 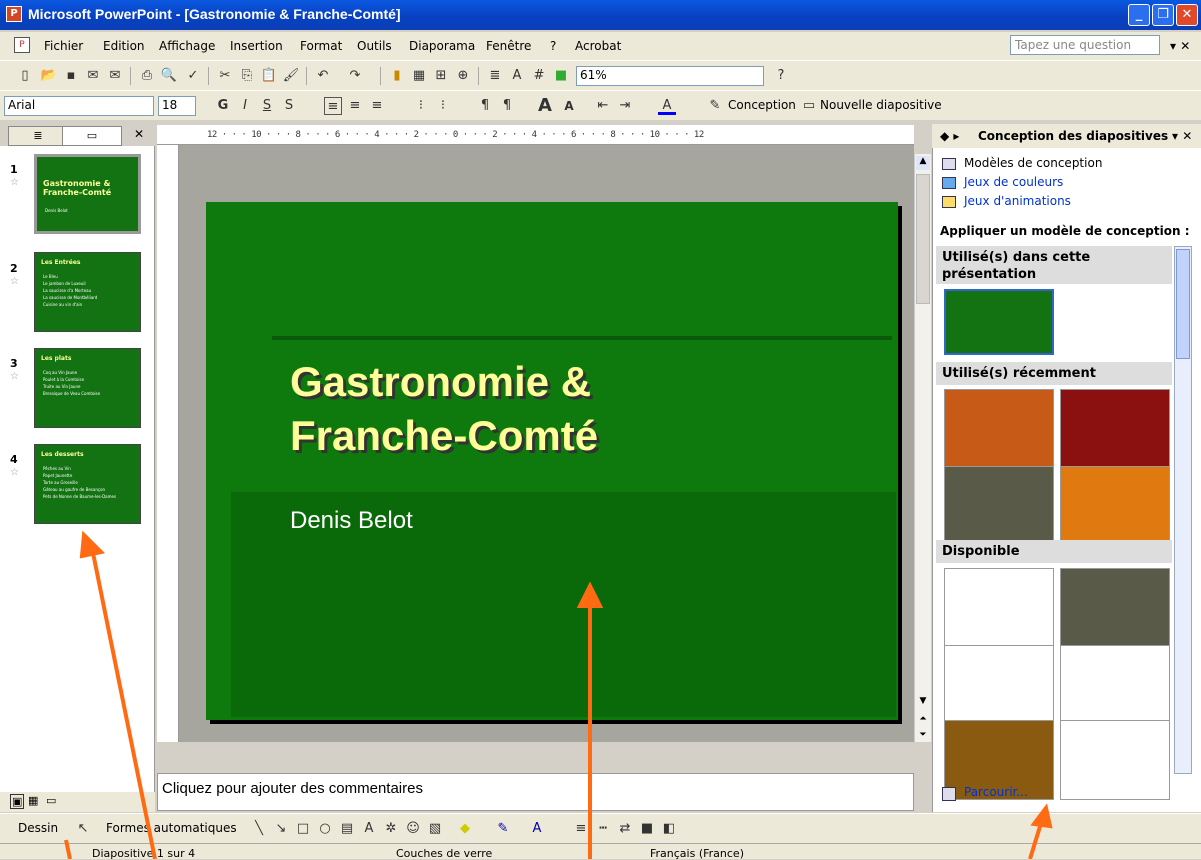 What do you see at coordinates (598, 46) in the screenshot?
I see `menu-acrobat: Acrobat` at bounding box center [598, 46].